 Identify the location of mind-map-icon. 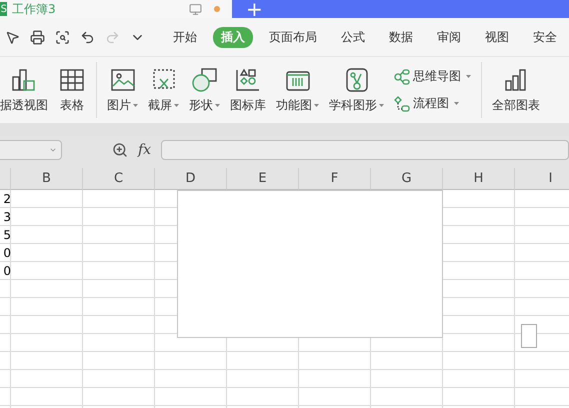
(402, 76).